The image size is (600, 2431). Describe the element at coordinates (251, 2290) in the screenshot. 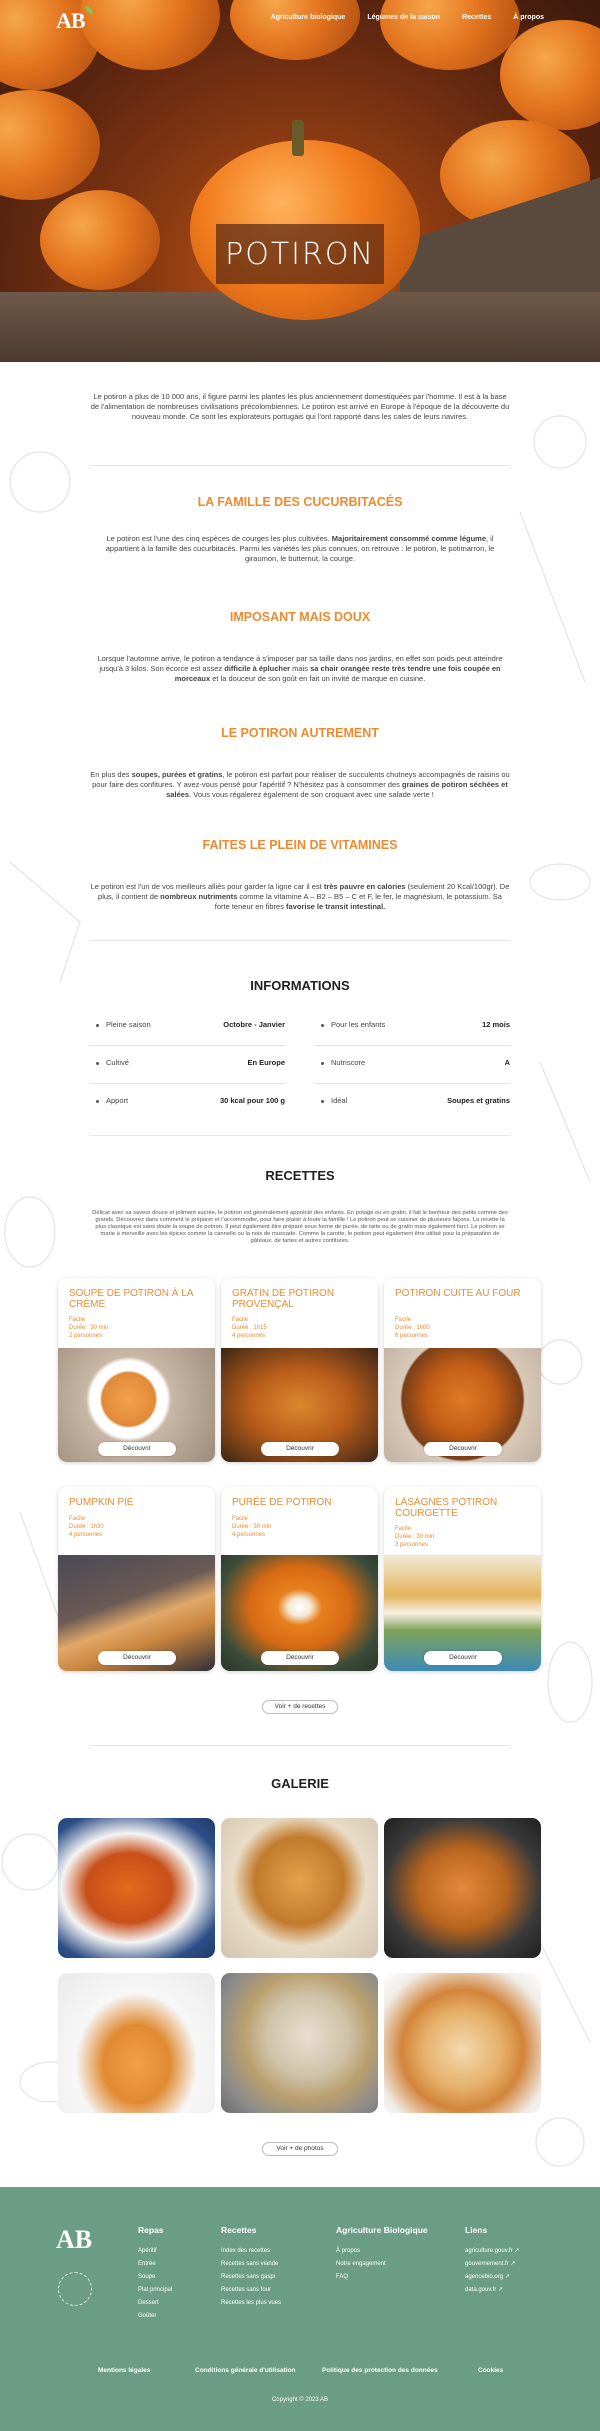

I see `footer-link: Recettes sans four` at that location.